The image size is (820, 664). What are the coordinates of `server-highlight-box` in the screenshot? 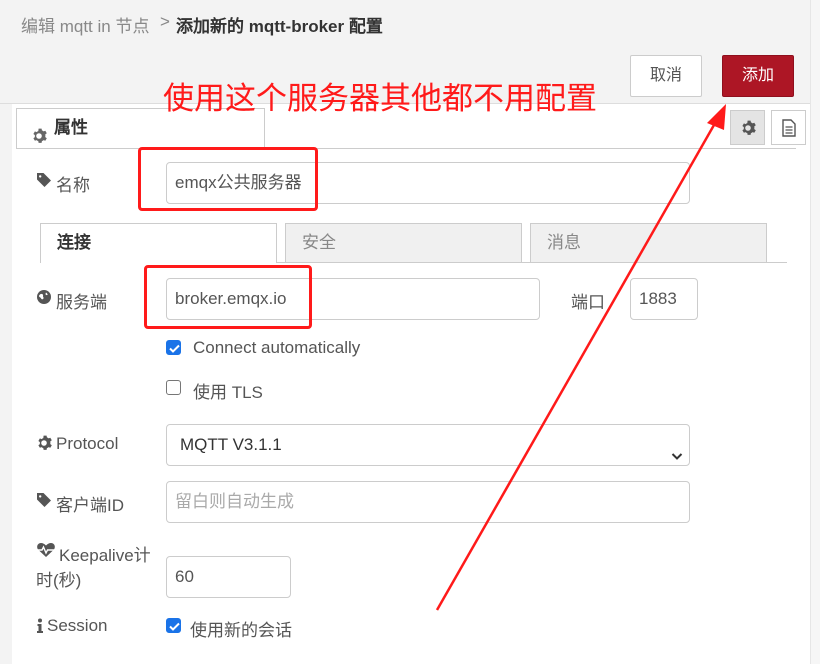 It's located at (228, 297).